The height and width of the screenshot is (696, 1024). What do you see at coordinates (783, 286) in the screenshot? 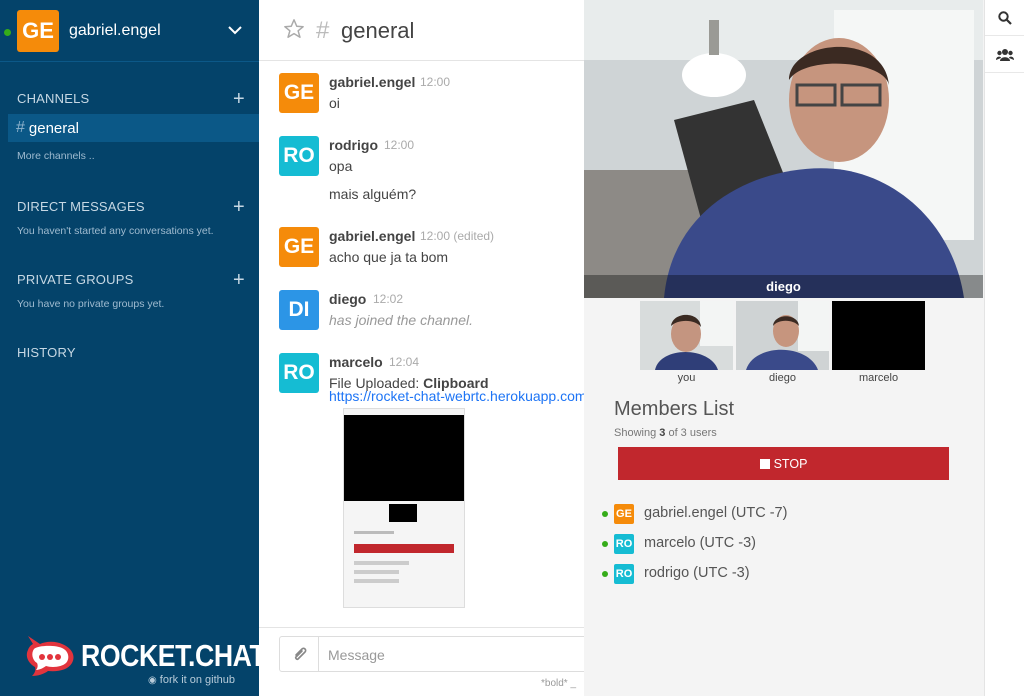
I see `main-video-label: diego` at bounding box center [783, 286].